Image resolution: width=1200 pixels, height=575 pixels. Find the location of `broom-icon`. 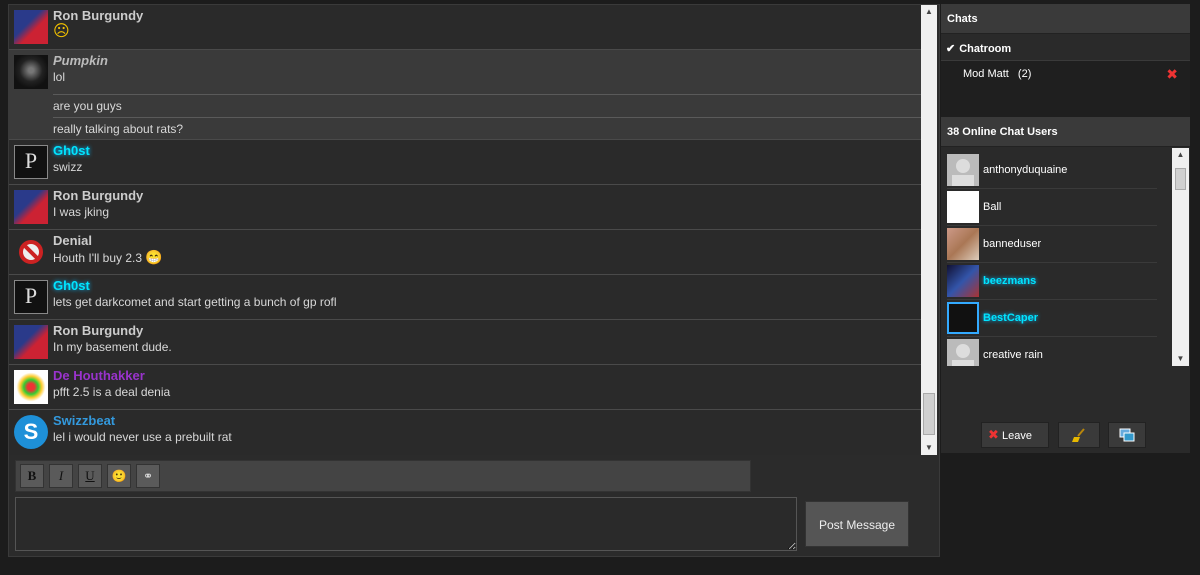

broom-icon is located at coordinates (1078, 435).